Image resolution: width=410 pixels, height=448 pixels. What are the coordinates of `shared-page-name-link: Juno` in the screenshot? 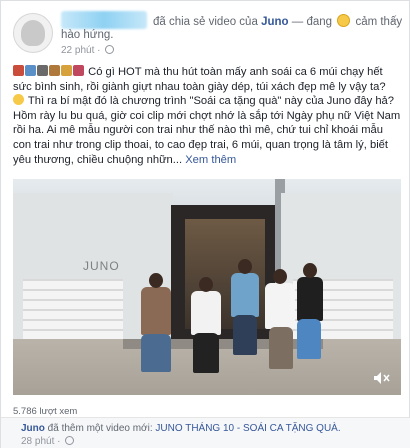 It's located at (33, 428).